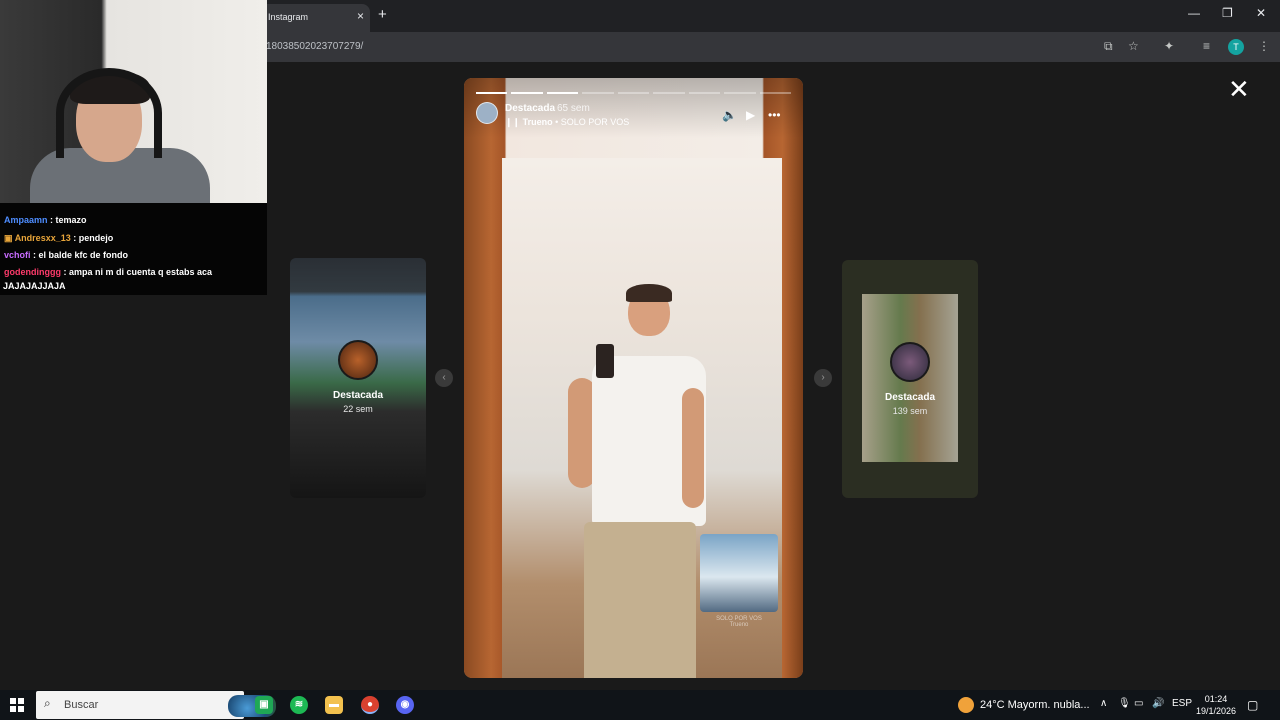 This screenshot has width=1280, height=720. Describe the element at coordinates (358, 409) in the screenshot. I see `story-time: 22 sem` at that location.